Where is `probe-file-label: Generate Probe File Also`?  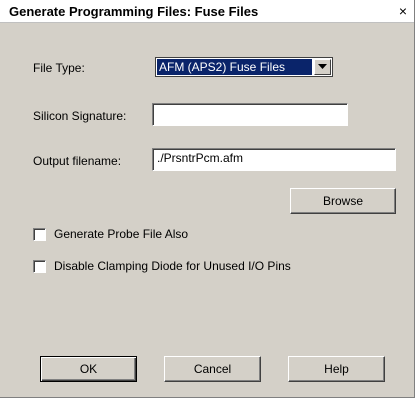
probe-file-label: Generate Probe File Also is located at coordinates (121, 234).